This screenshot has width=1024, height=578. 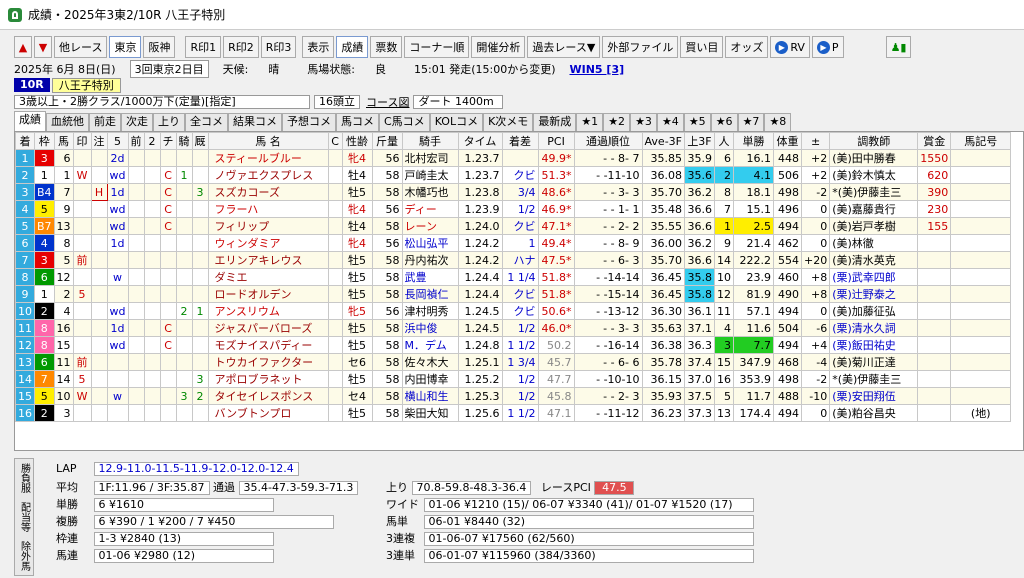 What do you see at coordinates (81, 47) in the screenshot?
I see `other-race-button: 他レース` at bounding box center [81, 47].